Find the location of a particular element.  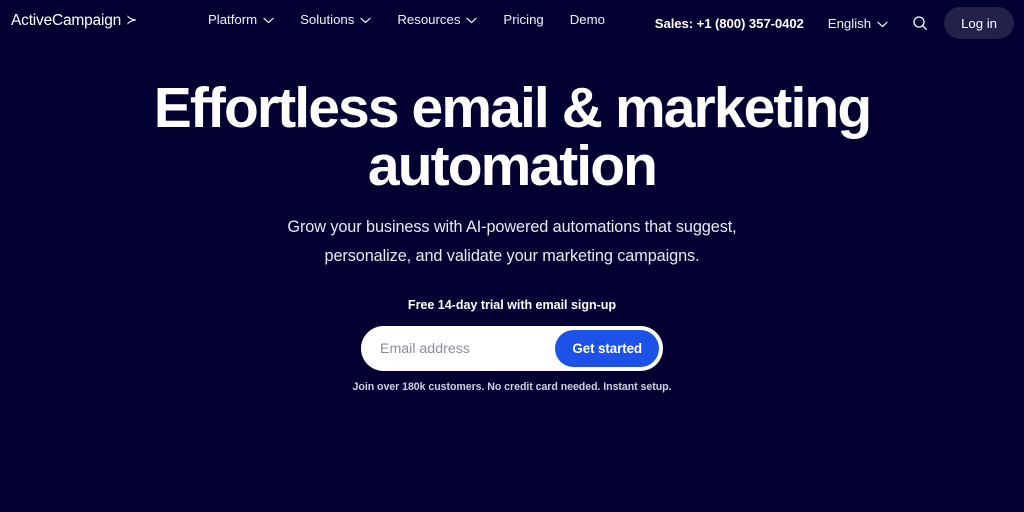

email-signup-form: Get started is located at coordinates (512, 348).